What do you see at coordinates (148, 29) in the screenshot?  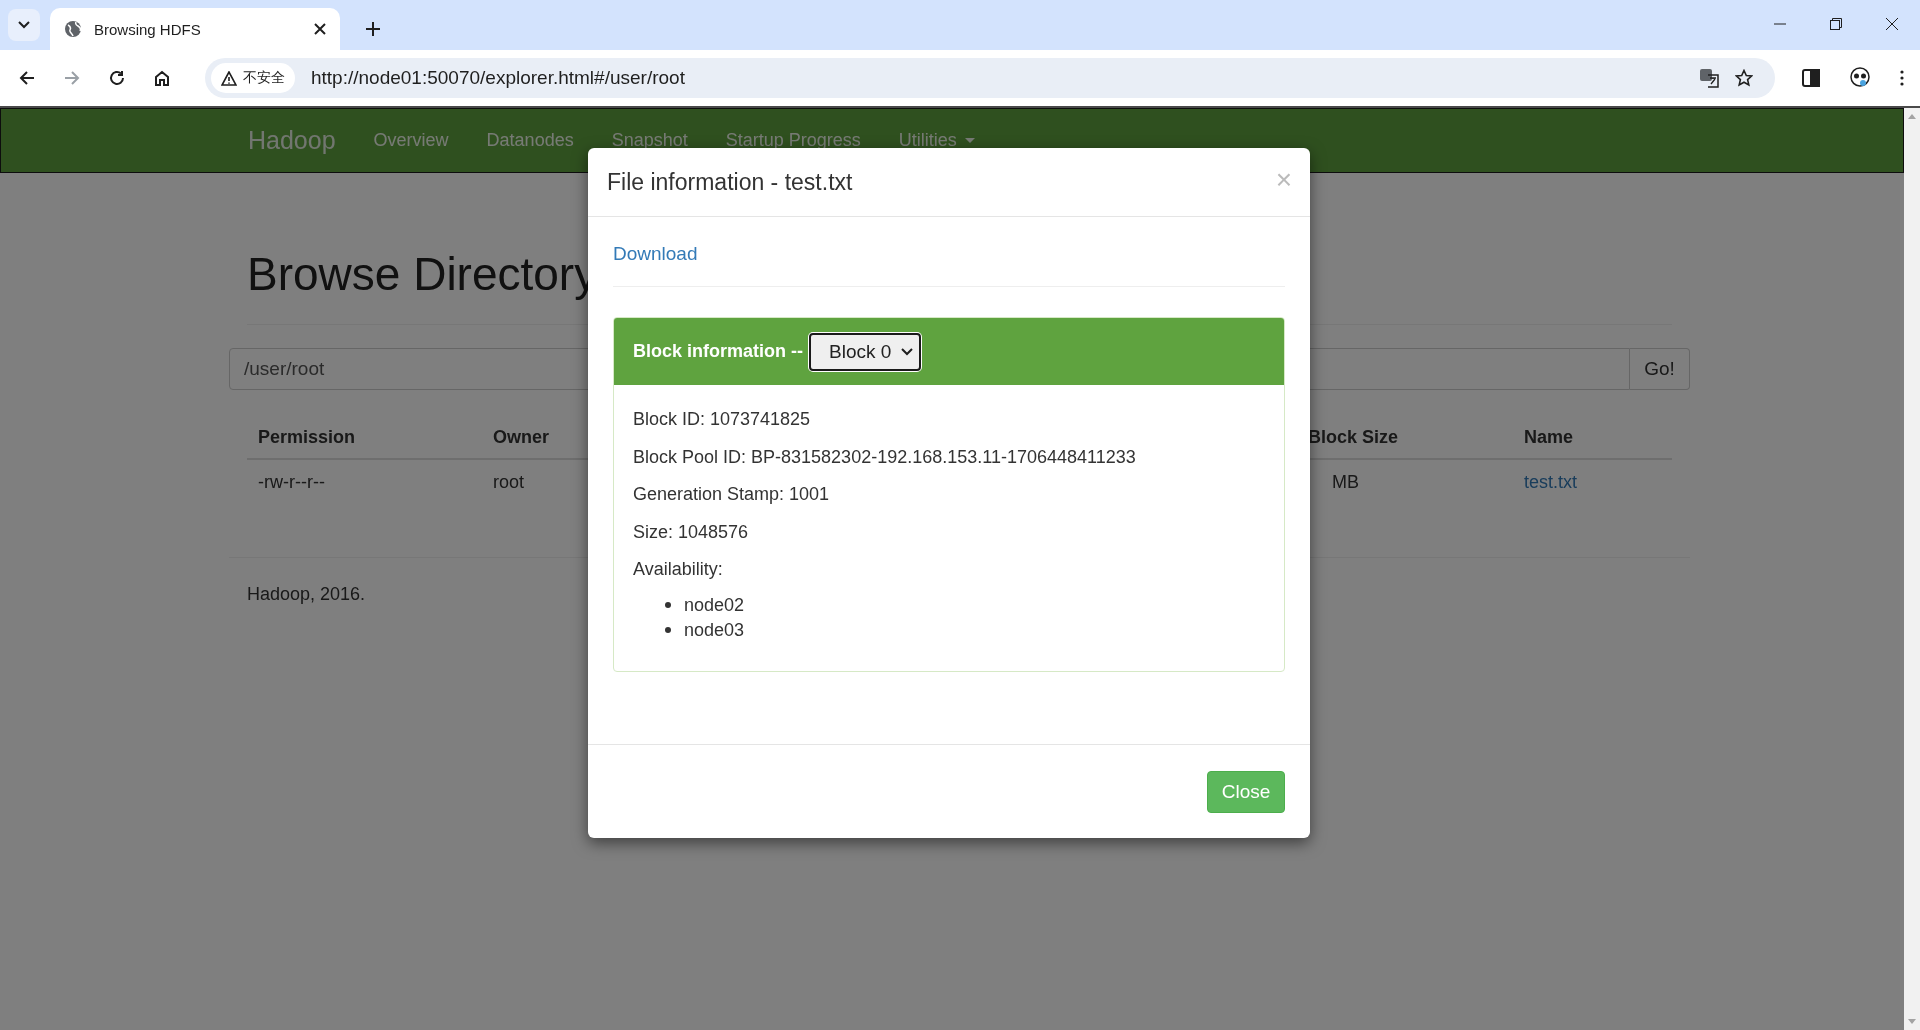 I see `tab-title: Browsing HDFS` at bounding box center [148, 29].